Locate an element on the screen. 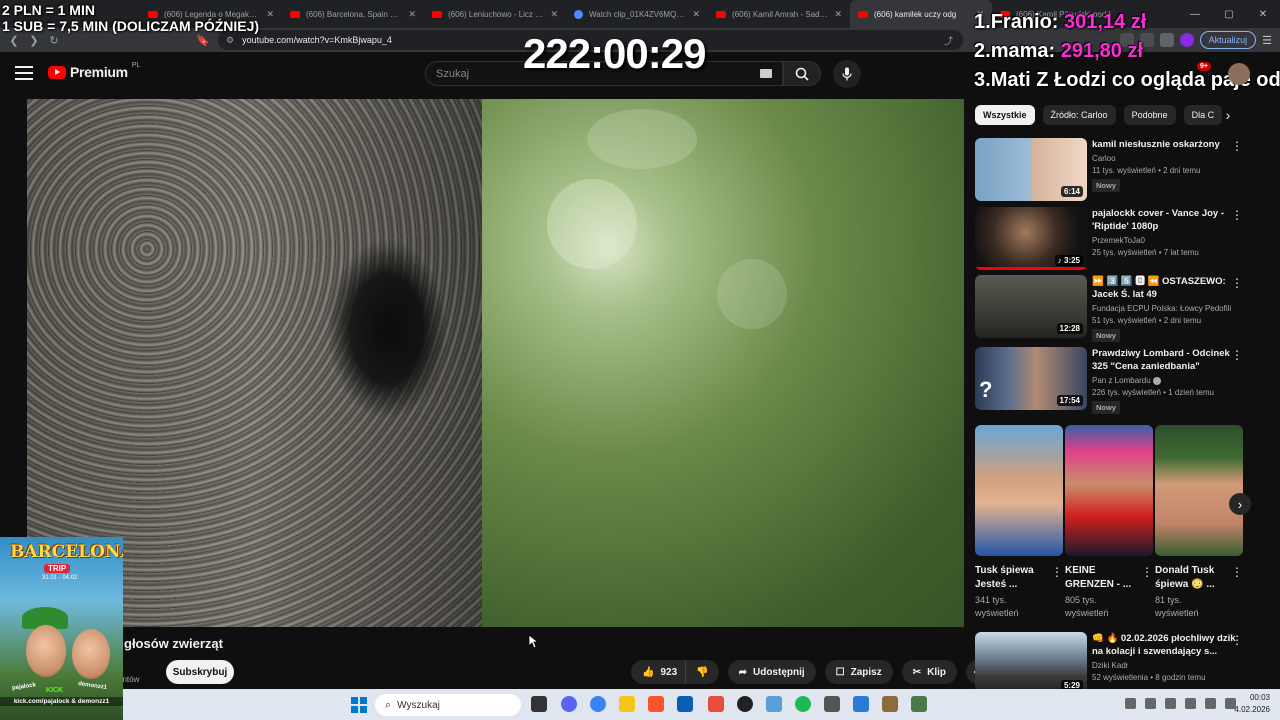 The height and width of the screenshot is (720, 1280). like-count: 923 is located at coordinates (669, 672).